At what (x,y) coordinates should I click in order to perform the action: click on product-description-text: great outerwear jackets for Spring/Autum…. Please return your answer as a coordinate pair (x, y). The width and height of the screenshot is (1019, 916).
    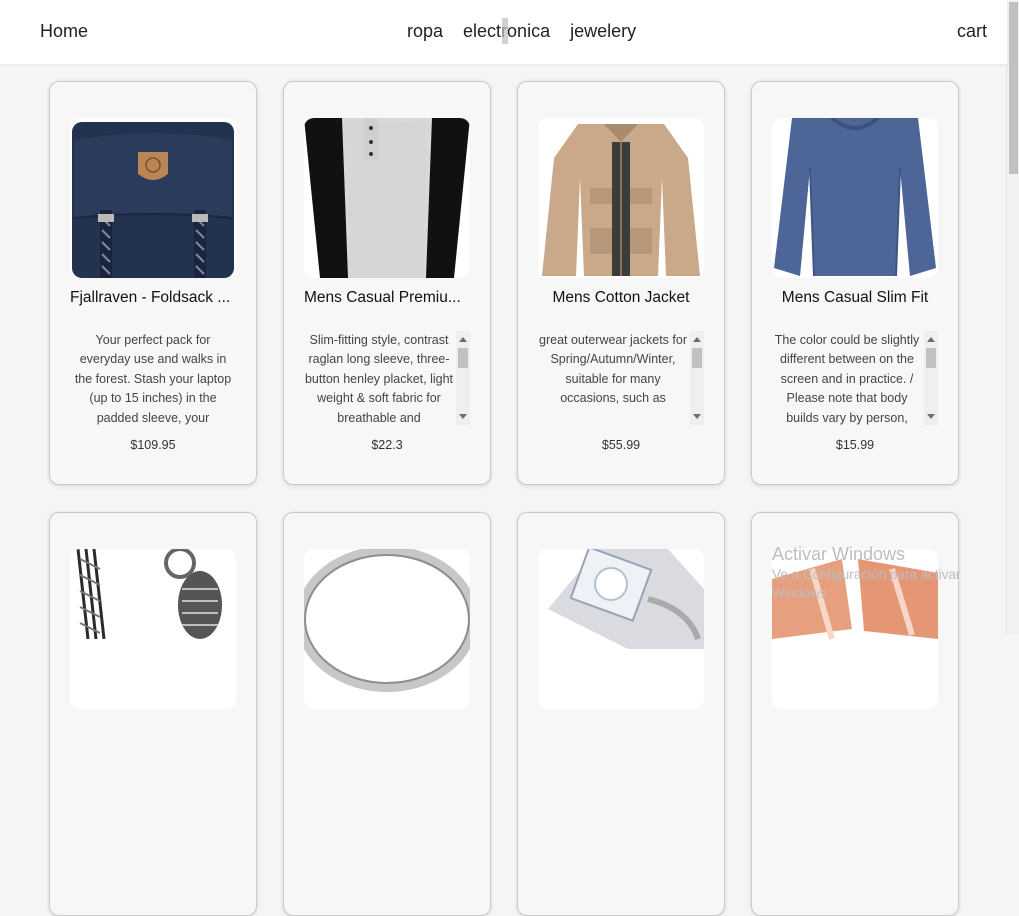
    Looking at the image, I should click on (613, 369).